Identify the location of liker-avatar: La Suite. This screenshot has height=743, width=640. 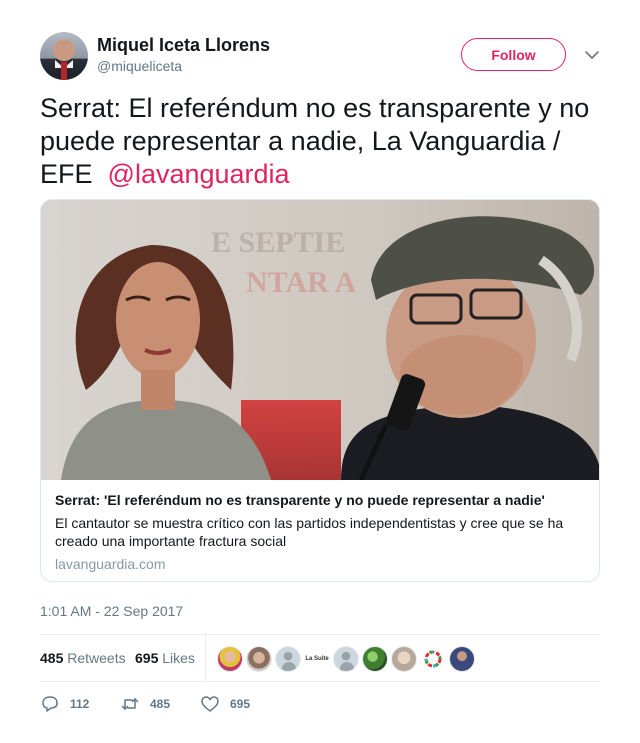
(317, 659).